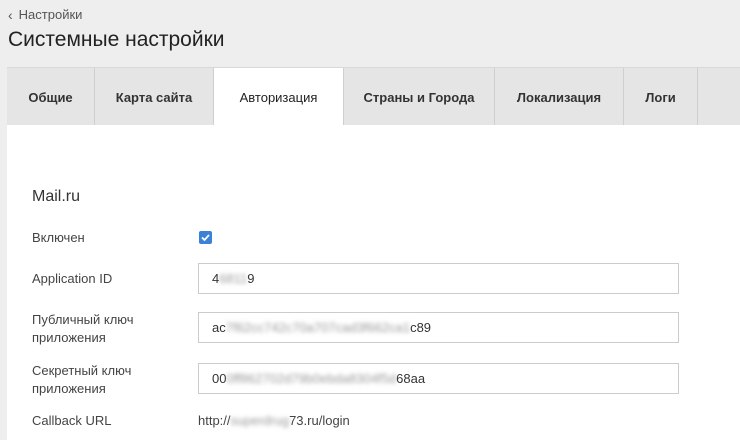 The image size is (740, 440). I want to click on callback-url-value: http://superdrug73.ru/login, so click(274, 420).